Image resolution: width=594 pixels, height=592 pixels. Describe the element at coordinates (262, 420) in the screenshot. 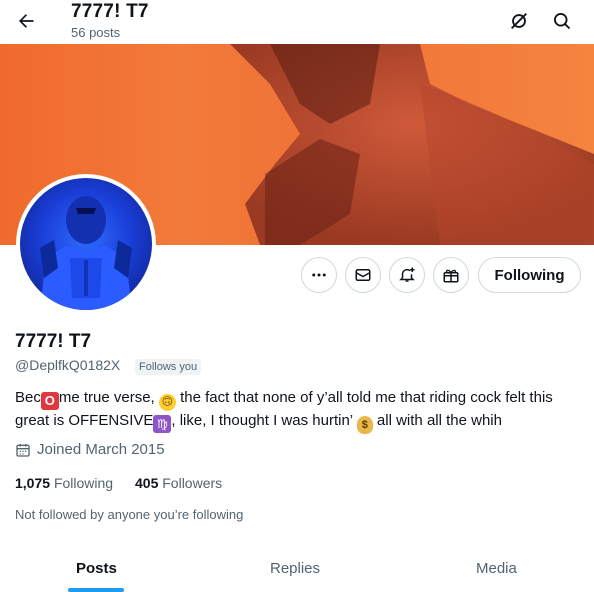

I see `bio-text: , like, I thought I was hurtin’` at that location.